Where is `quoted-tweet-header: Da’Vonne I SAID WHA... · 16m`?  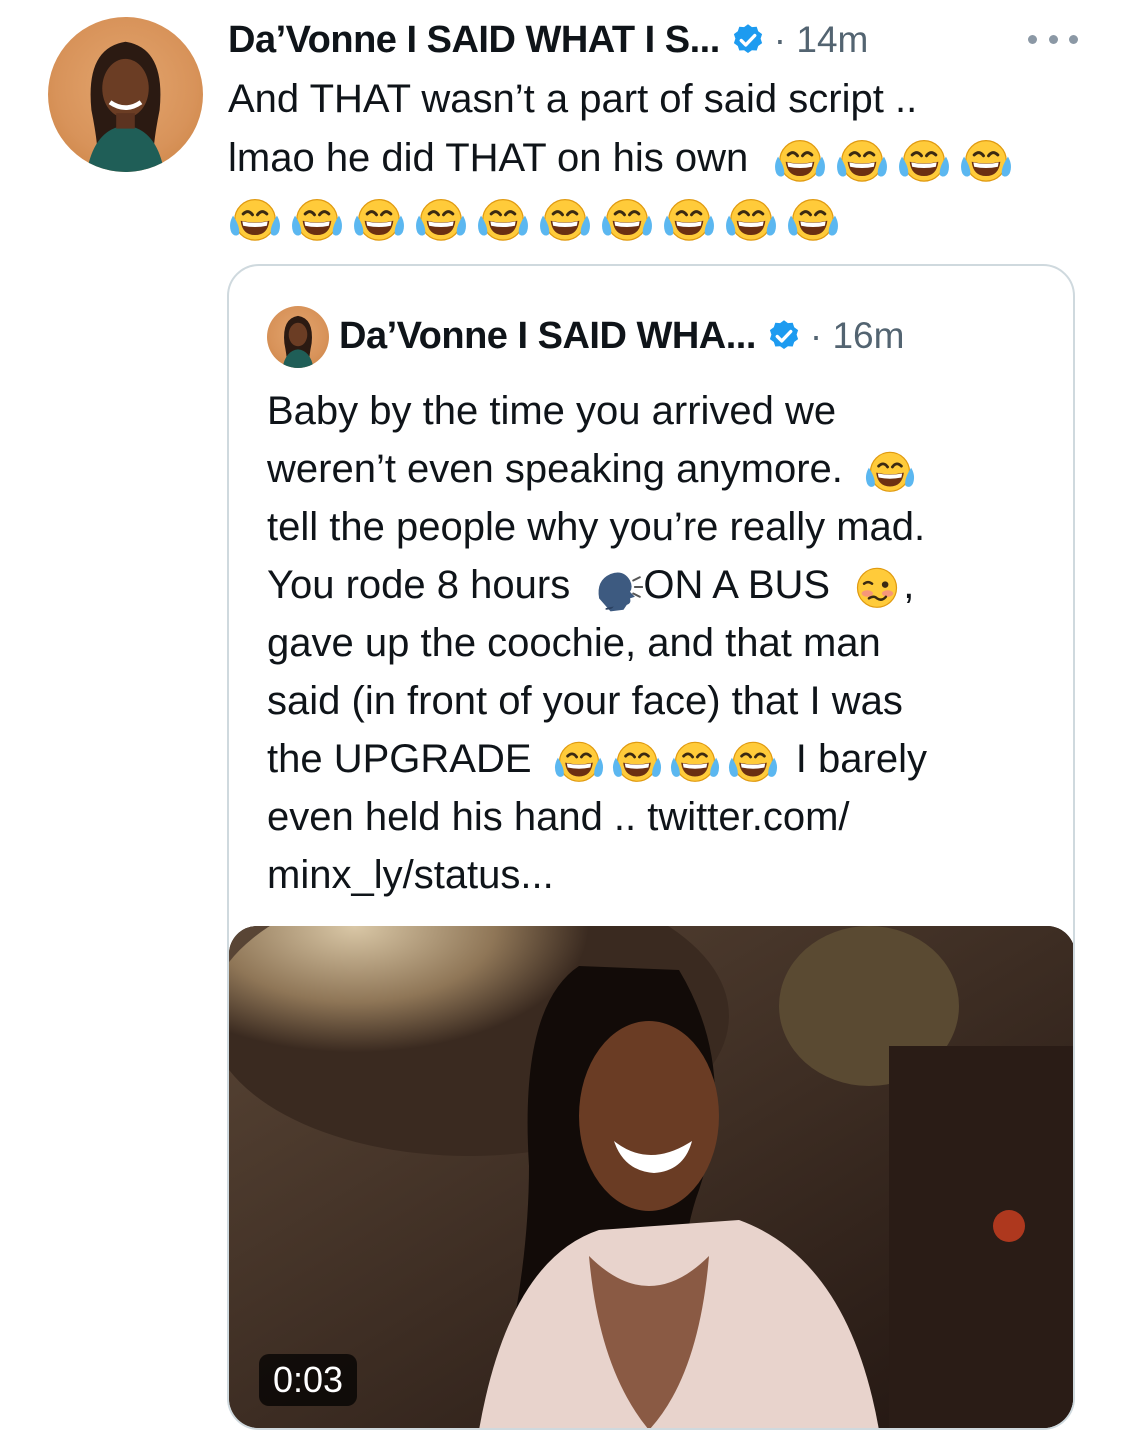
quoted-tweet-header: Da’Vonne I SAID WHA... · 16m is located at coordinates (621, 336).